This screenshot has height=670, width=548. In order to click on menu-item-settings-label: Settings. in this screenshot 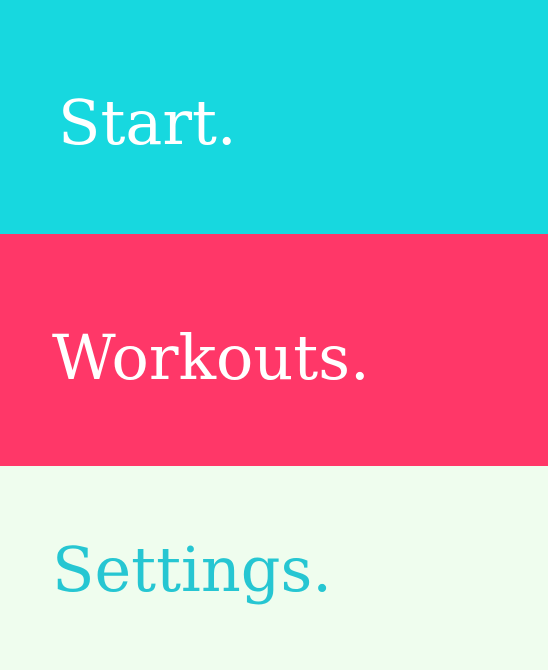, I will do `click(192, 569)`.